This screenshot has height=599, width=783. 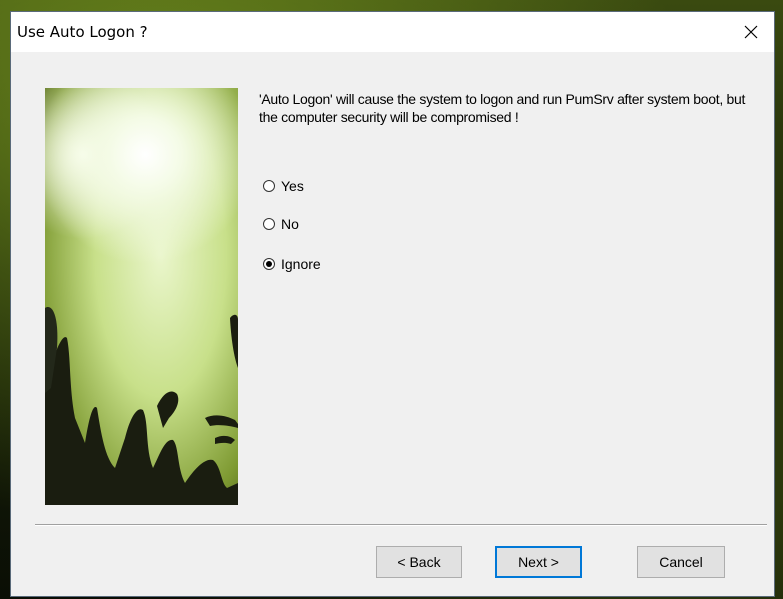 What do you see at coordinates (269, 264) in the screenshot?
I see `radio-ignore` at bounding box center [269, 264].